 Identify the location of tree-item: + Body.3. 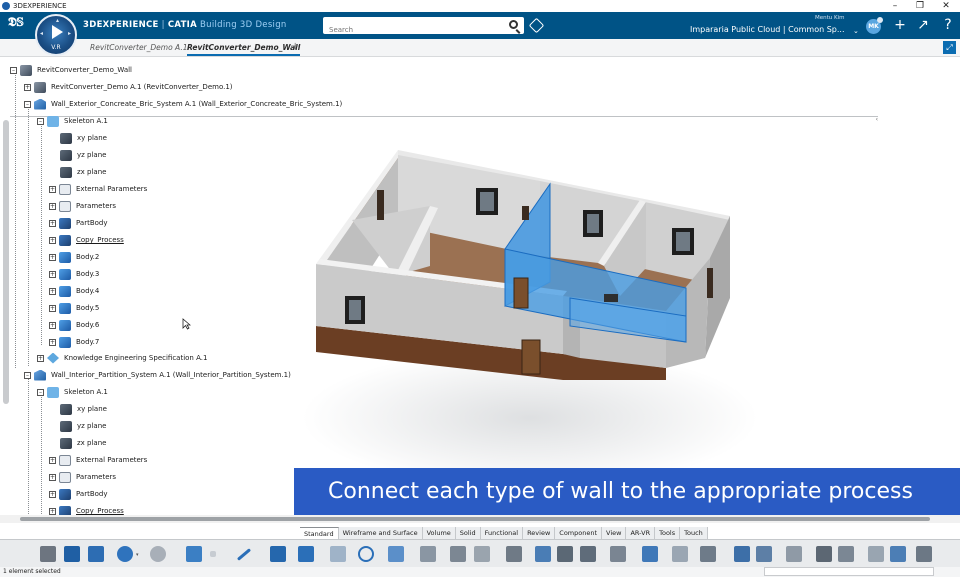
(74, 274).